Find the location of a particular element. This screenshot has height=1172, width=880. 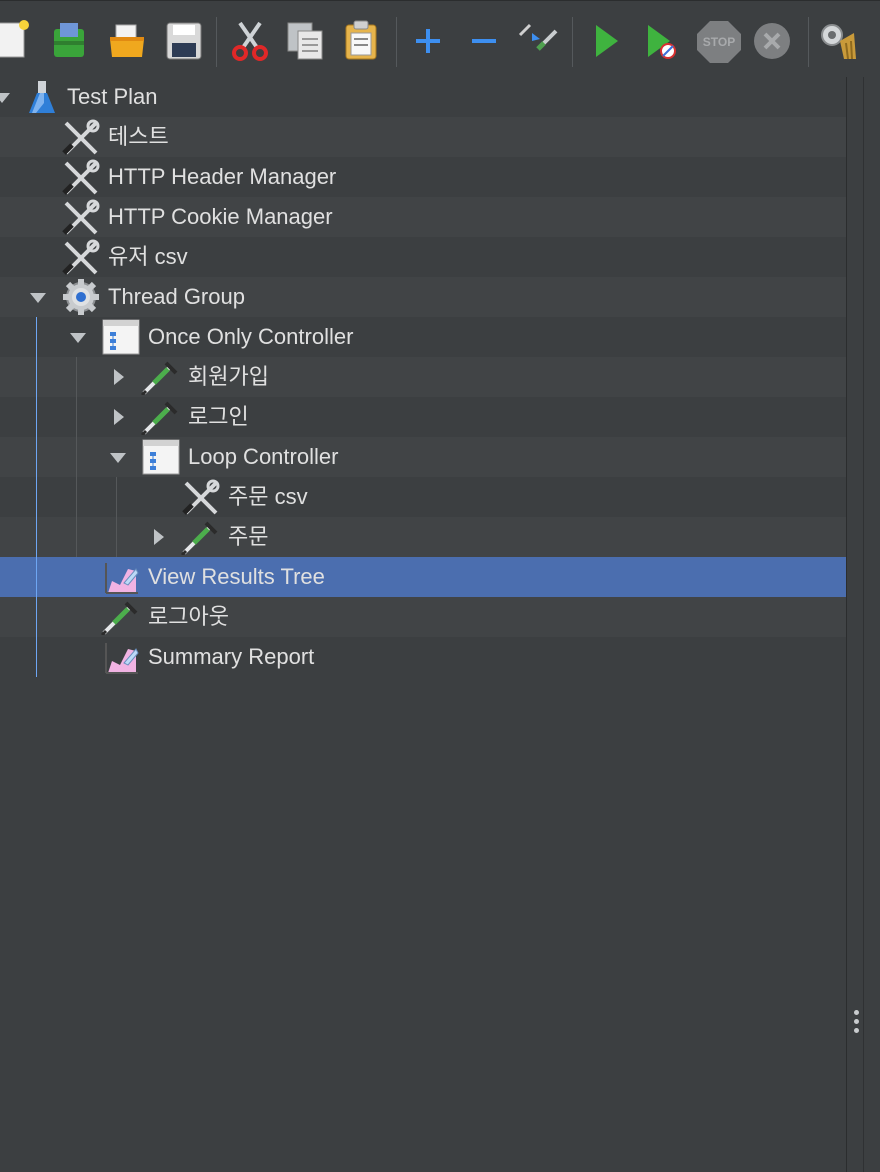

tree-label: Test Plan is located at coordinates (112, 96).